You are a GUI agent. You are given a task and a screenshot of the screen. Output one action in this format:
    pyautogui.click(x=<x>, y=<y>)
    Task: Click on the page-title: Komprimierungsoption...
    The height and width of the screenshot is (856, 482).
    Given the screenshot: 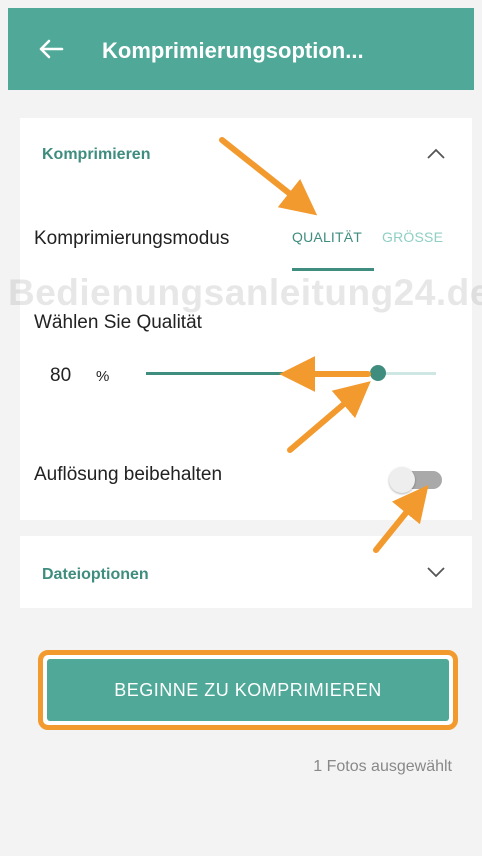 What is the action you would take?
    pyautogui.click(x=233, y=50)
    